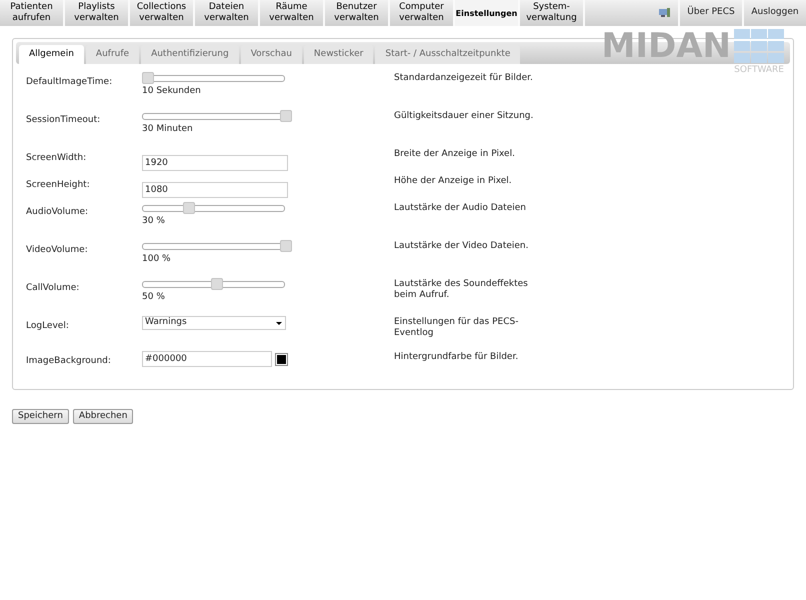  I want to click on setting-description: Lautstärke der Video Dateien., so click(462, 246).